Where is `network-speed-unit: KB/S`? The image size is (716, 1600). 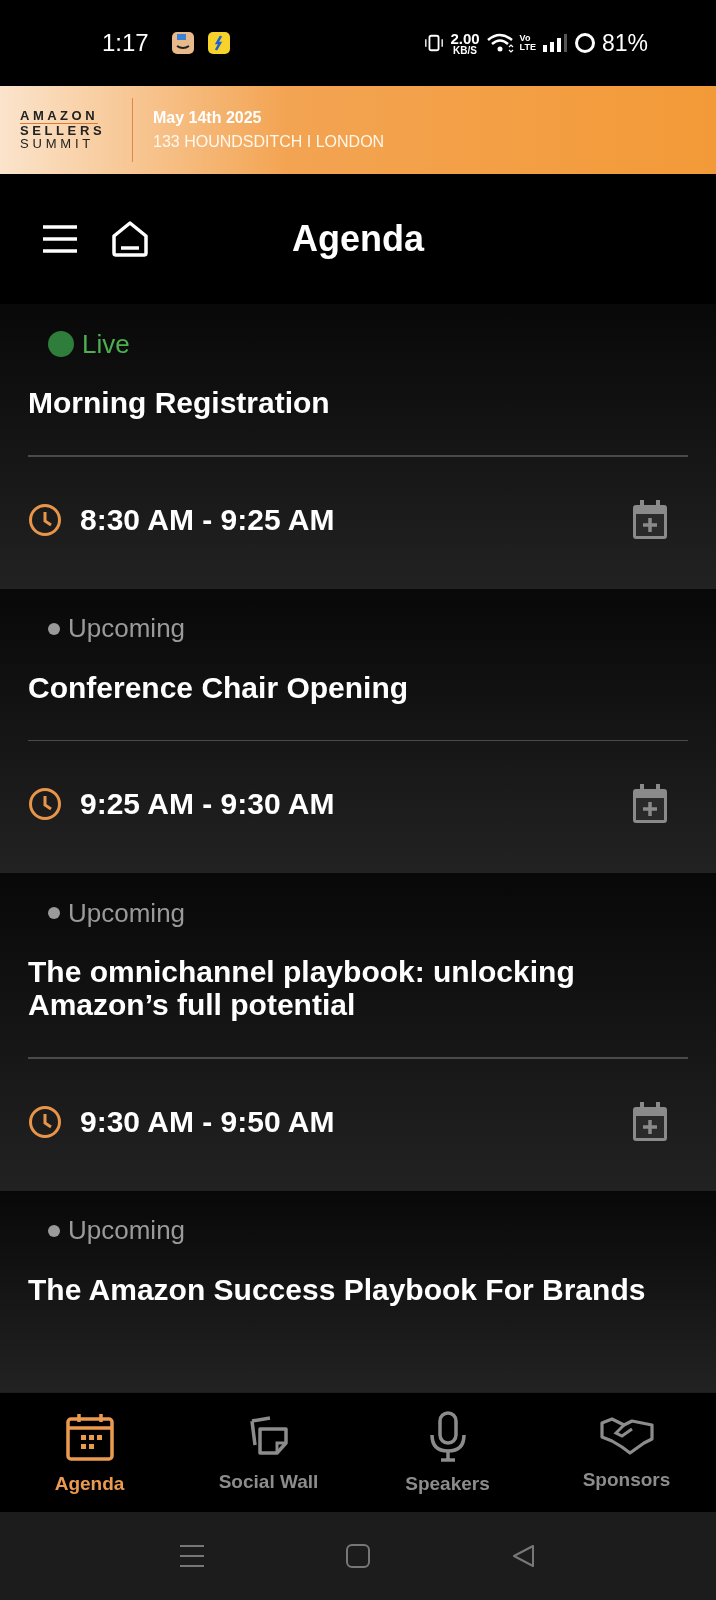 network-speed-unit: KB/S is located at coordinates (465, 50).